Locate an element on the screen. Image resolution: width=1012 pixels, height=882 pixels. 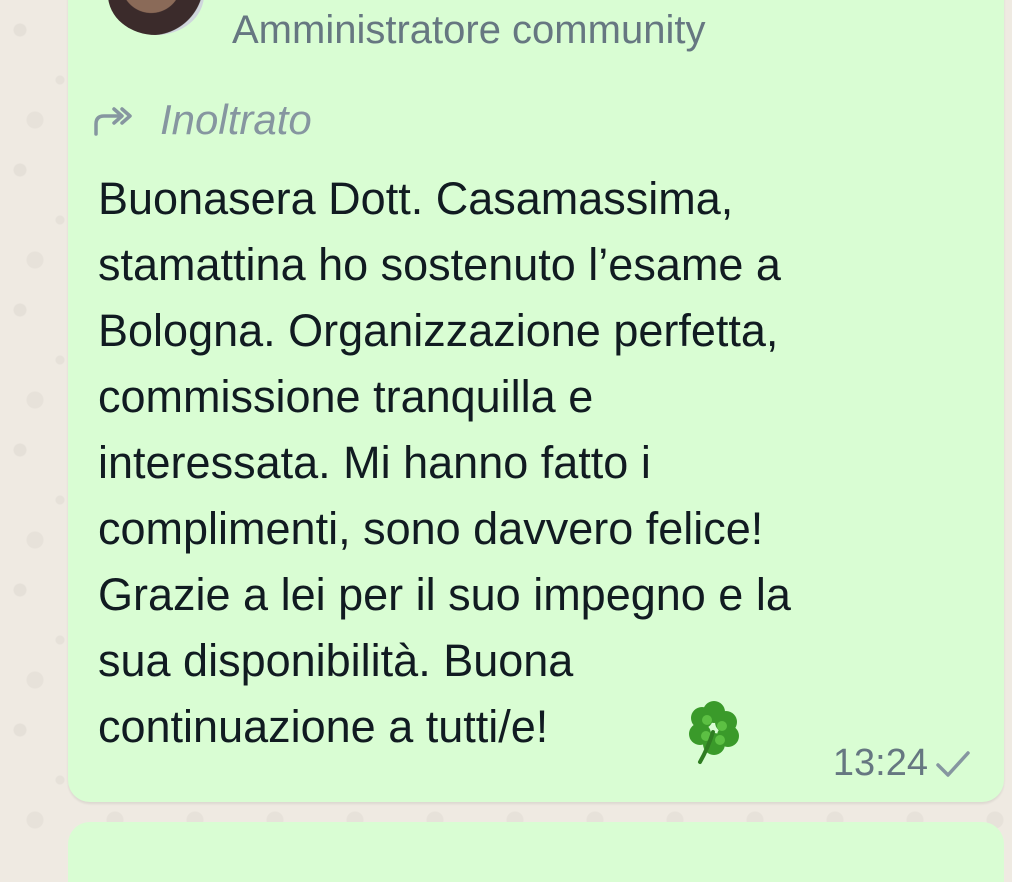
four-leaf-clover-icon is located at coordinates (714, 732).